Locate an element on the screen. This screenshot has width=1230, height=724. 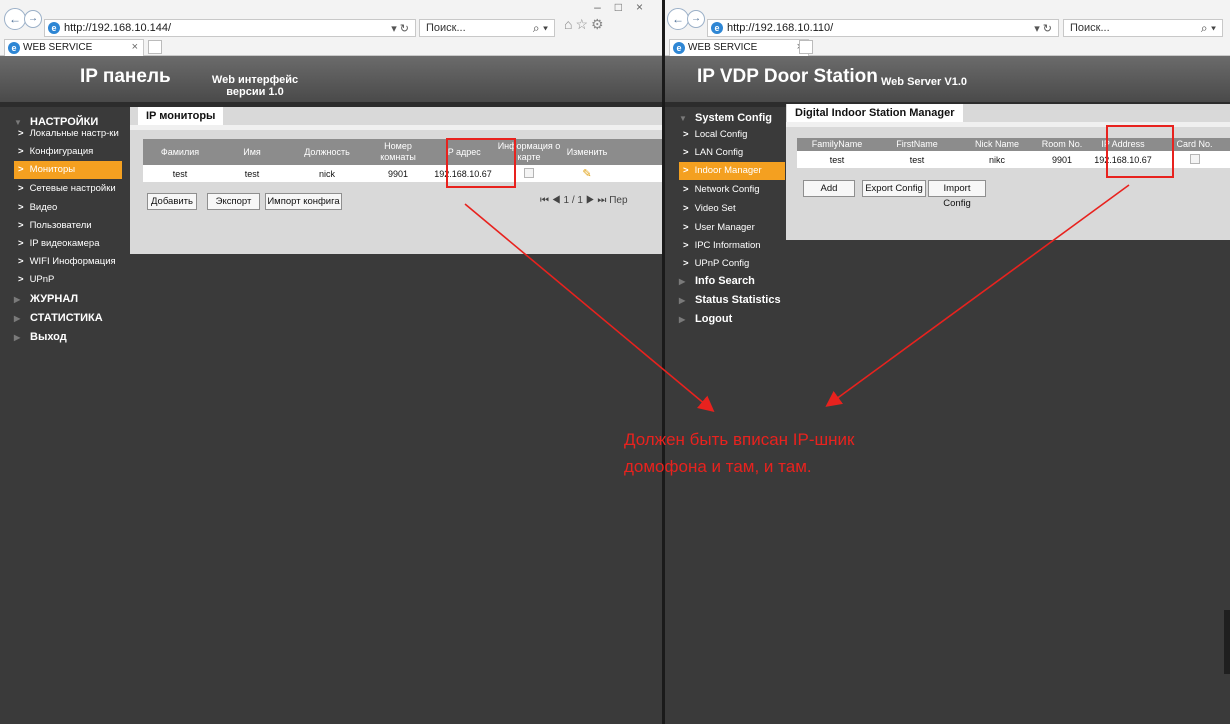
arrow-right is located at coordinates (977, 295).